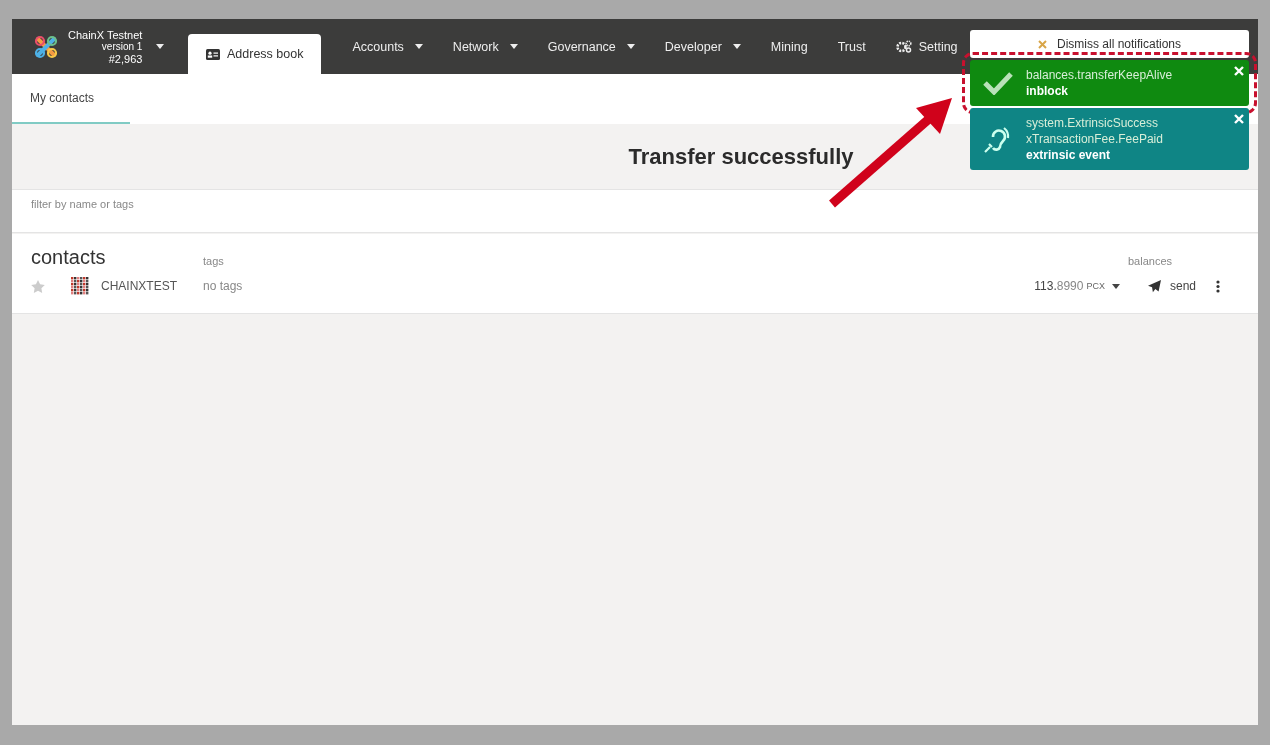 The width and height of the screenshot is (1270, 745). Describe the element at coordinates (1151, 262) in the screenshot. I see `column-header: balances` at that location.